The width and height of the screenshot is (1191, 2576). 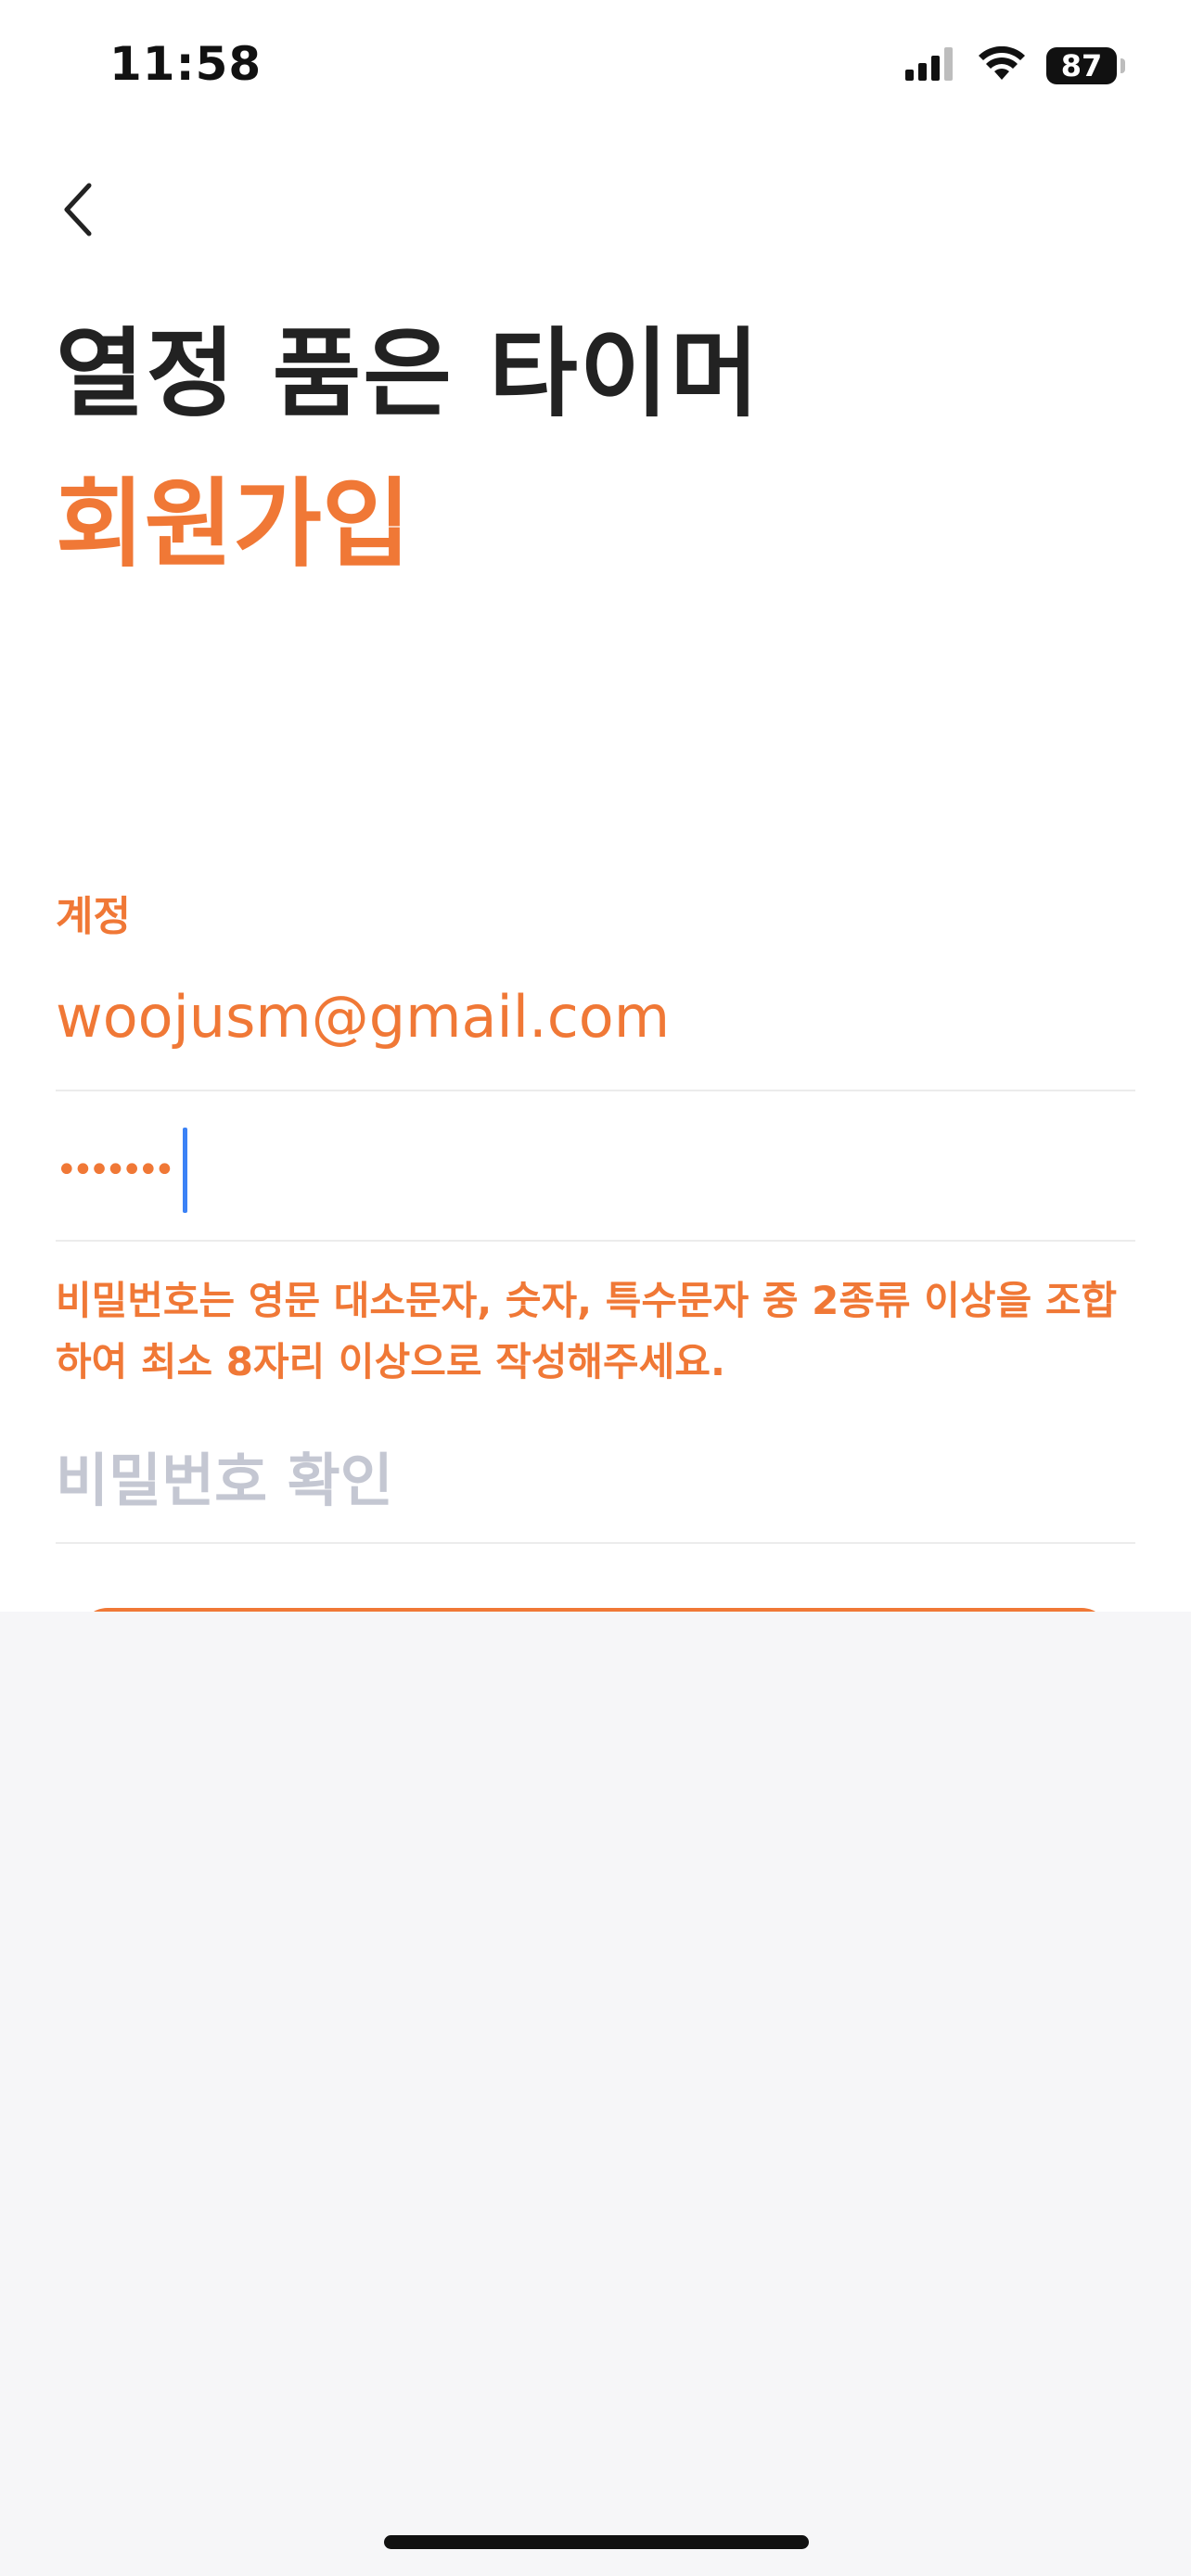 What do you see at coordinates (93, 917) in the screenshot?
I see `account-label: 계정` at bounding box center [93, 917].